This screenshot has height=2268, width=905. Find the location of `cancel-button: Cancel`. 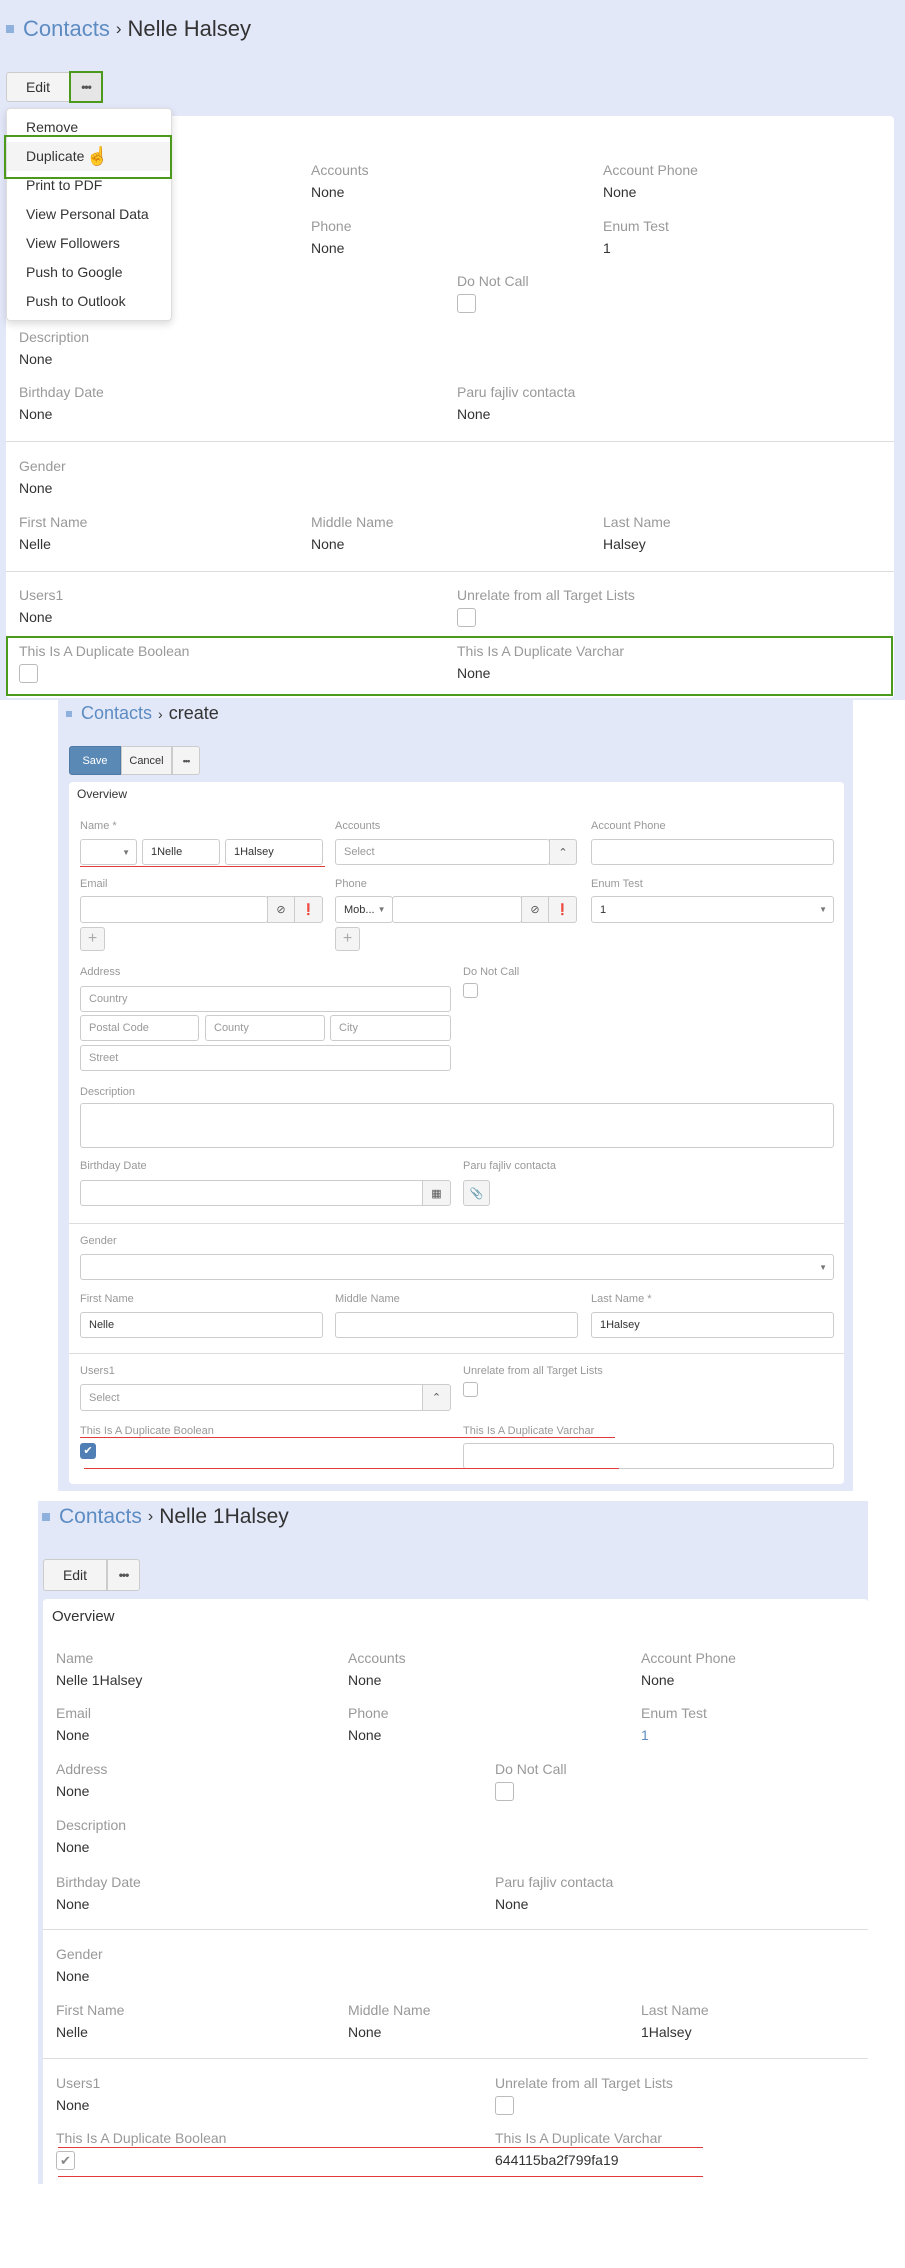

cancel-button: Cancel is located at coordinates (146, 760).